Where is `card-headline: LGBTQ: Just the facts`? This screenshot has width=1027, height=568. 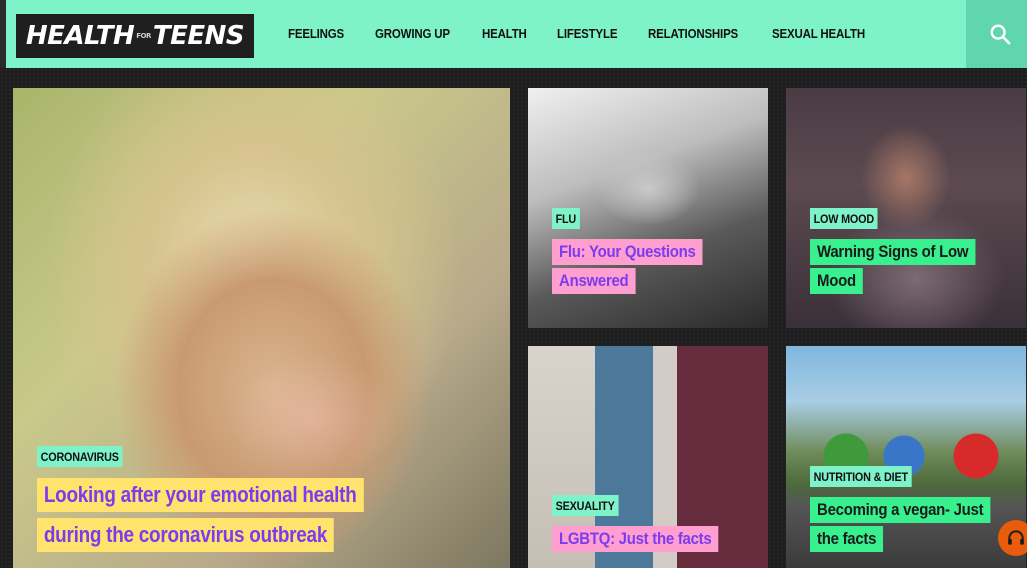
card-headline: LGBTQ: Just the facts is located at coordinates (646, 539).